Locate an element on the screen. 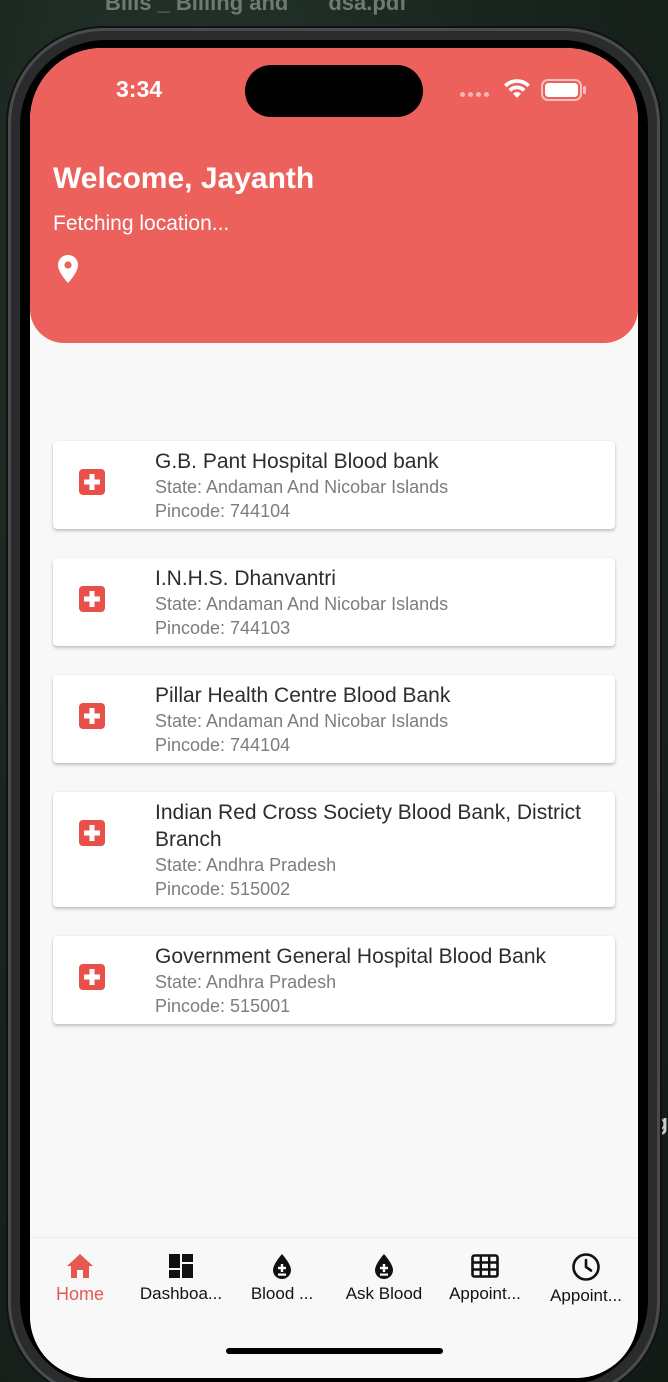 This screenshot has width=668, height=1382. blood-bank-pincode: Pincode: 515002 is located at coordinates (223, 889).